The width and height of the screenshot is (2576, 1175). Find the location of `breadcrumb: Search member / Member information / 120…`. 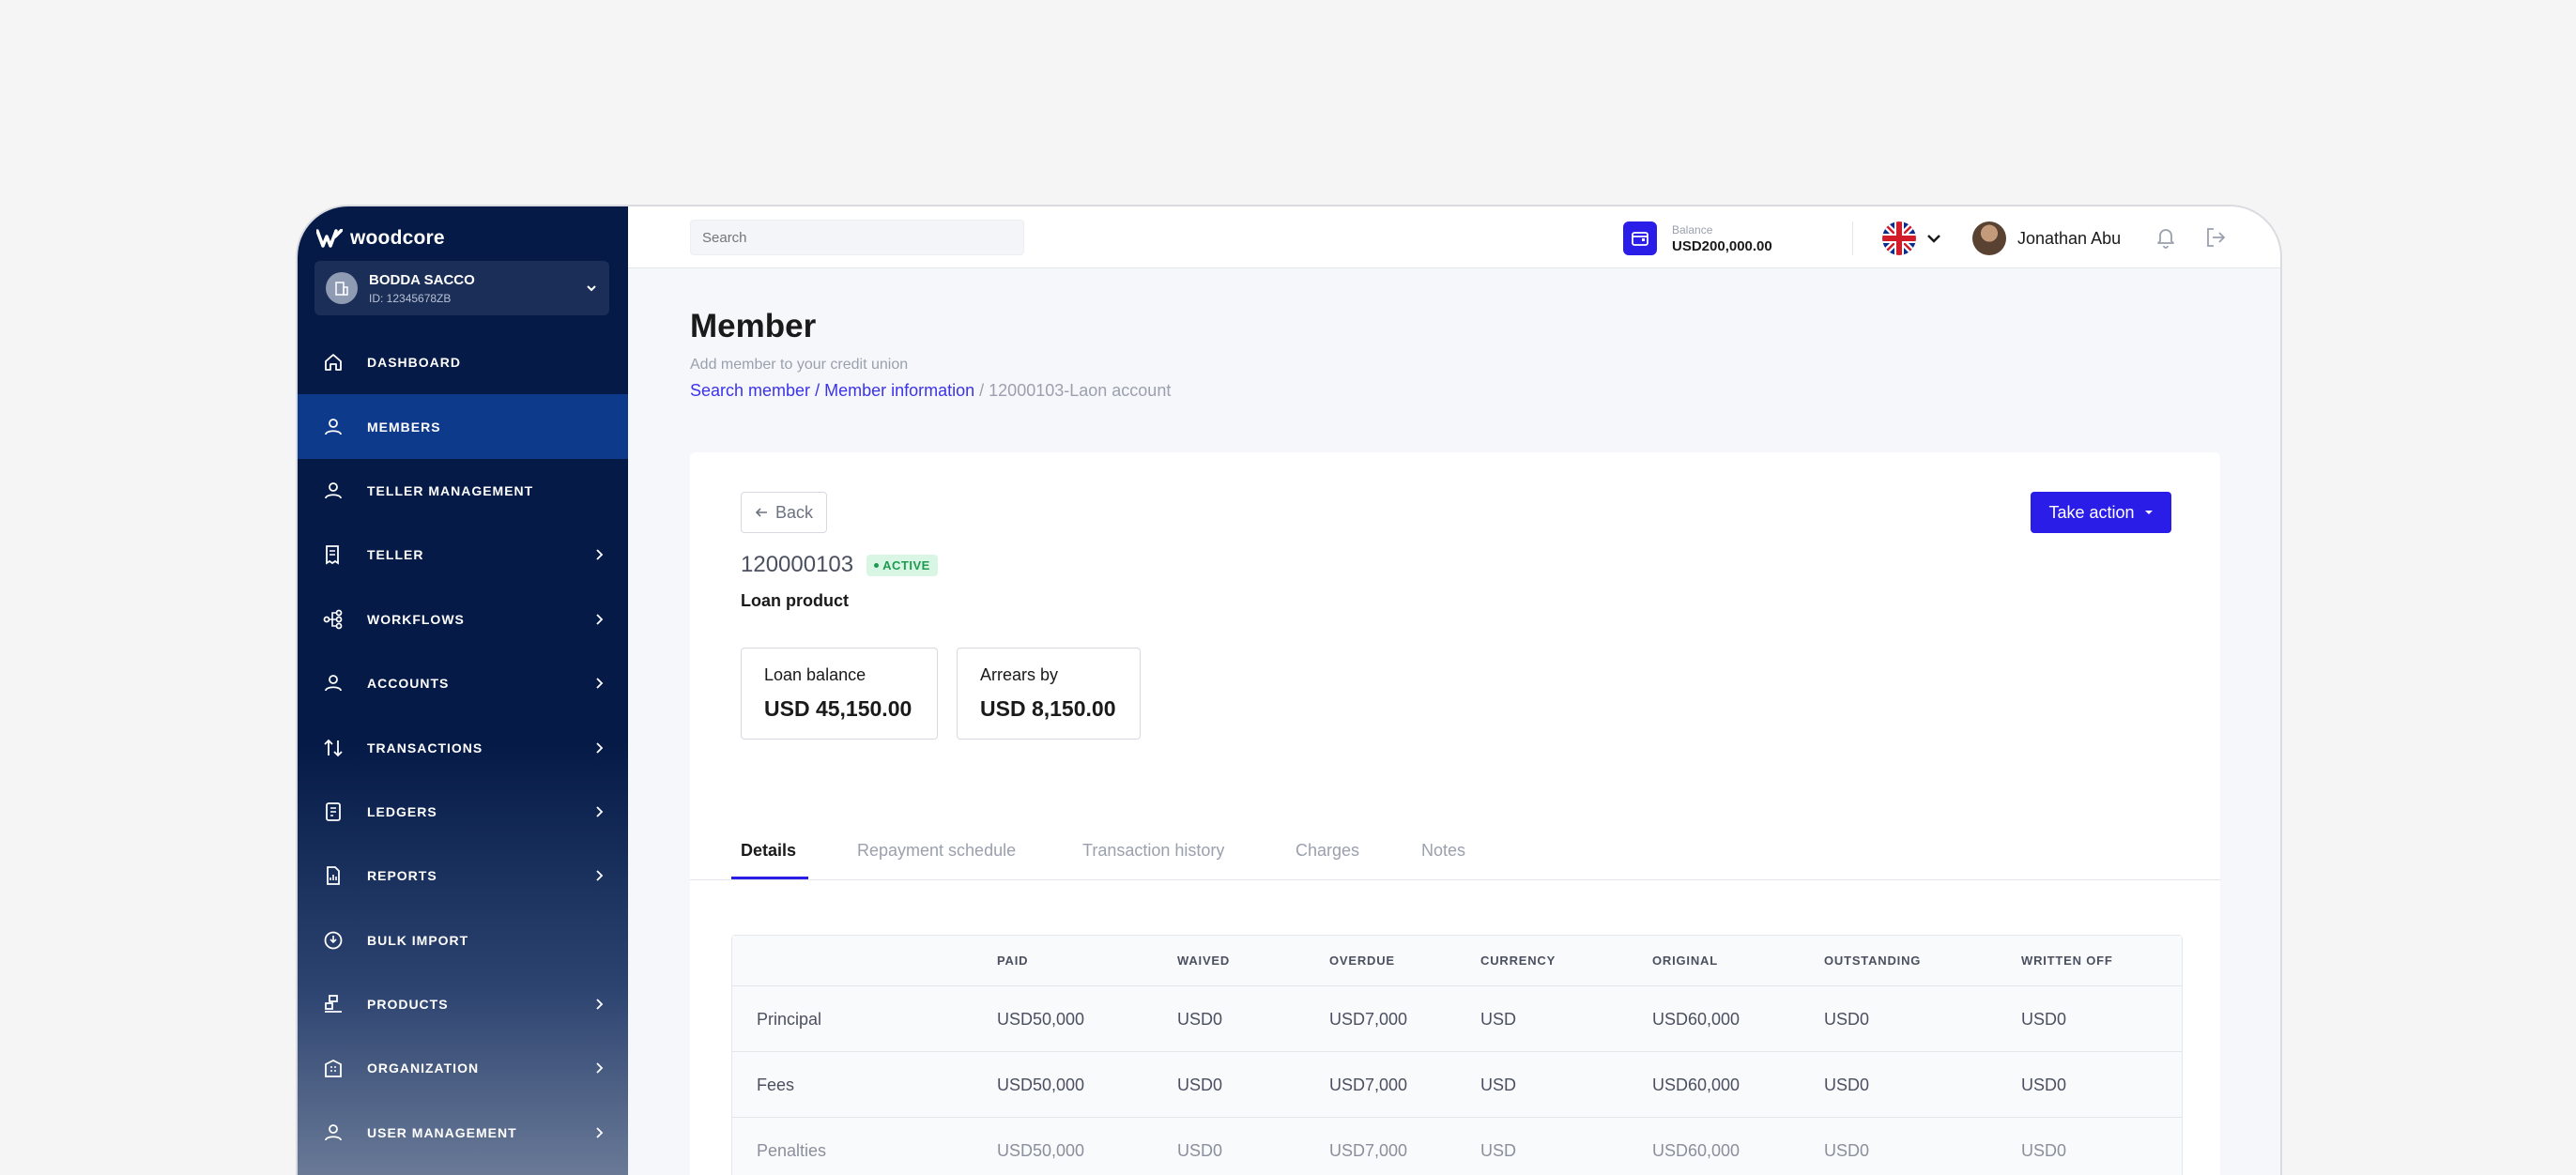

breadcrumb: Search member / Member information / 120… is located at coordinates (931, 391).